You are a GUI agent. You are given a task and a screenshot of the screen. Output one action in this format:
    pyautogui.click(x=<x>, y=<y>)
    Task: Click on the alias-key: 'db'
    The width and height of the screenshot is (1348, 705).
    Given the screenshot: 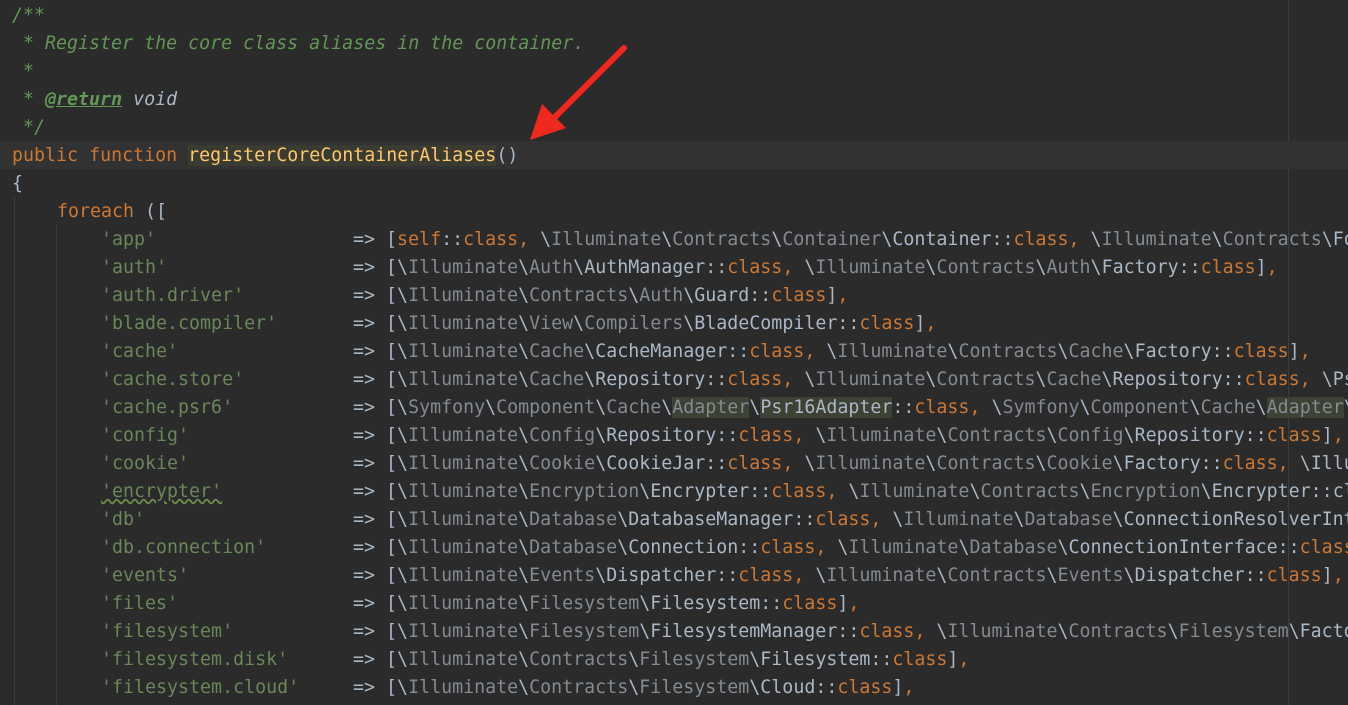 What is the action you would take?
    pyautogui.click(x=123, y=519)
    